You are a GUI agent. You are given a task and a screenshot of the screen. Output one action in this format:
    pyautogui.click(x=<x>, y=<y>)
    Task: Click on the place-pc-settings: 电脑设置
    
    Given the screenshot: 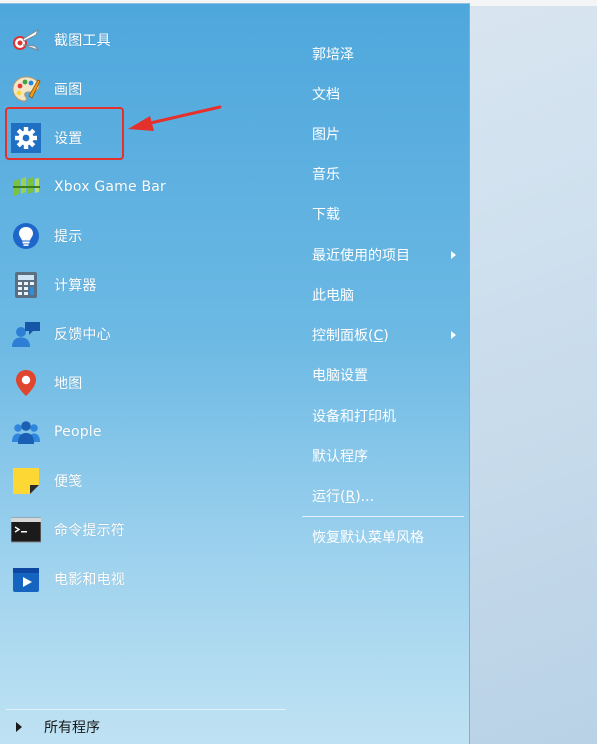 What is the action you would take?
    pyautogui.click(x=382, y=375)
    